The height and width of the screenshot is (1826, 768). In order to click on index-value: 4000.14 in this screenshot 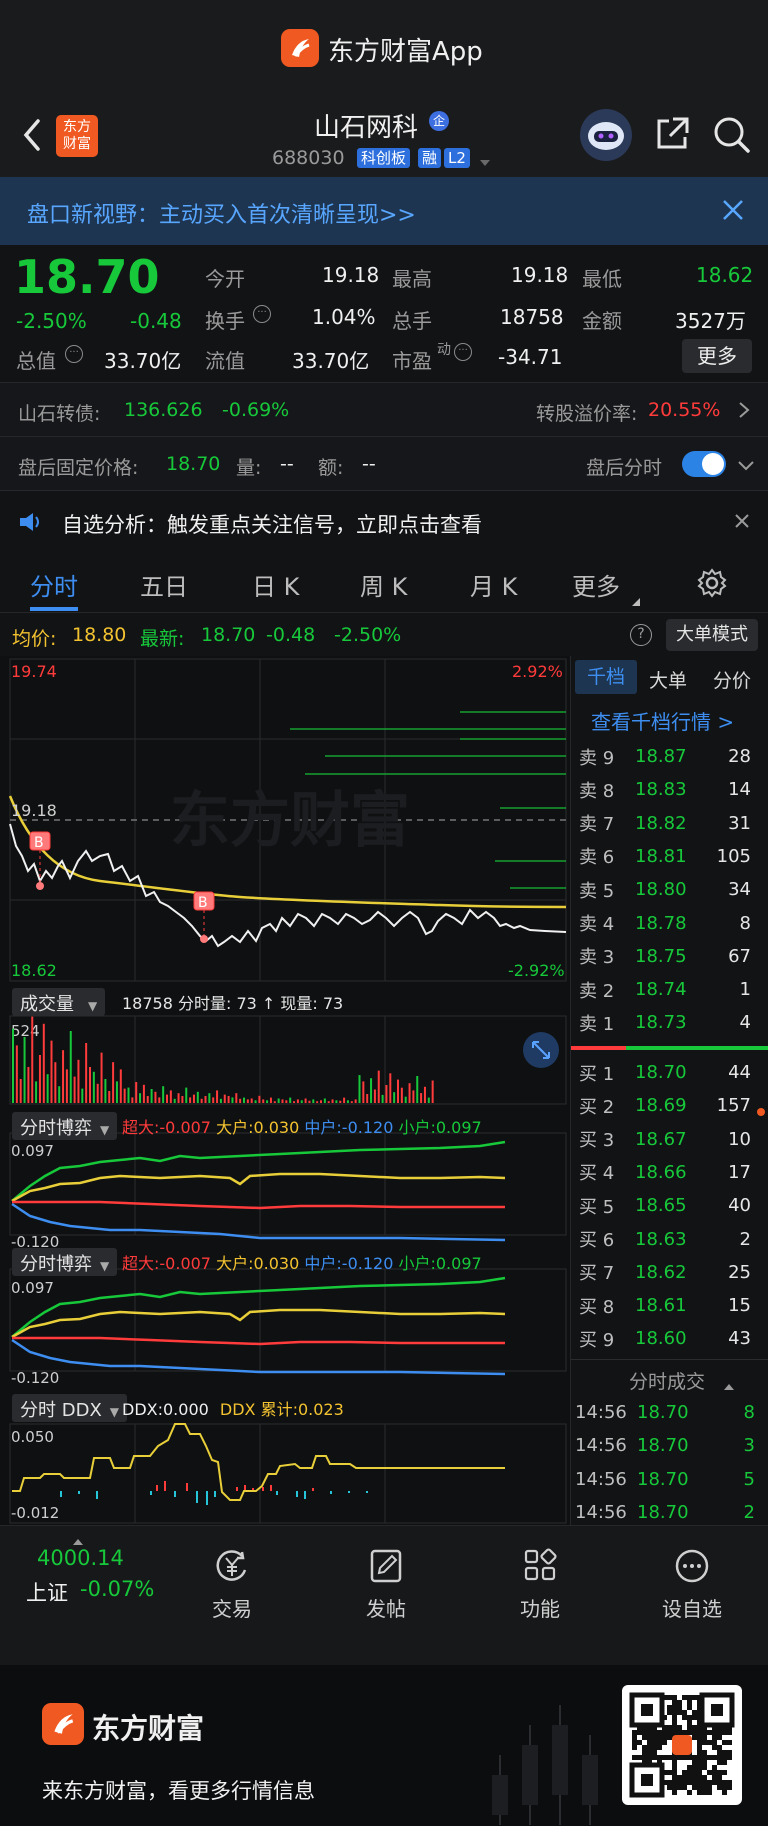, I will do `click(80, 1558)`.